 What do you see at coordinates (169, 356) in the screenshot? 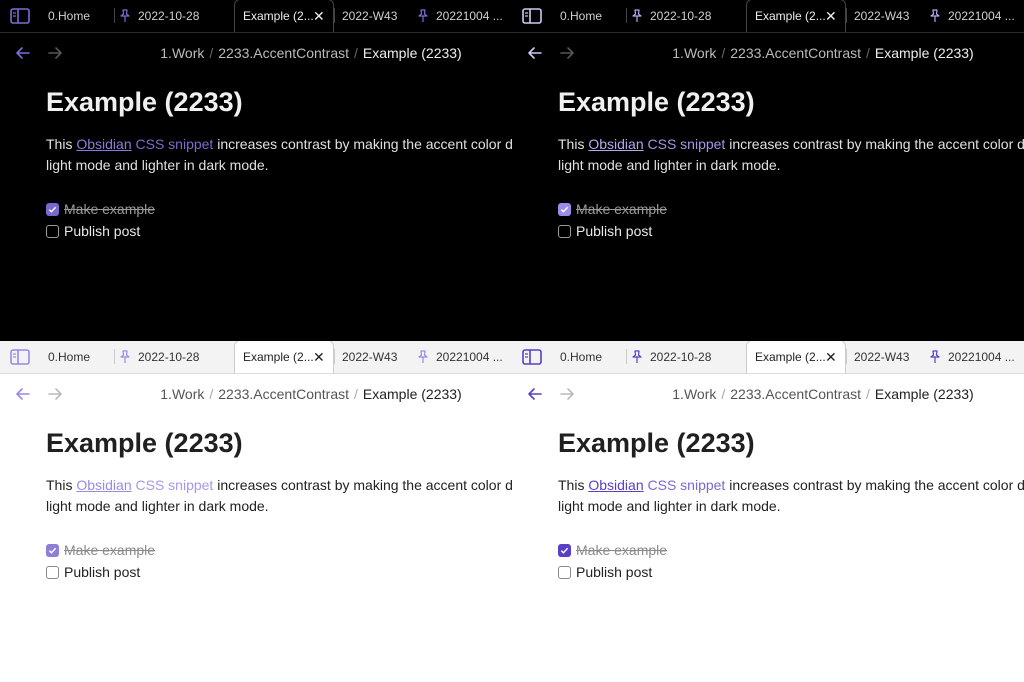
I see `tab-label: 2022-10-28` at bounding box center [169, 356].